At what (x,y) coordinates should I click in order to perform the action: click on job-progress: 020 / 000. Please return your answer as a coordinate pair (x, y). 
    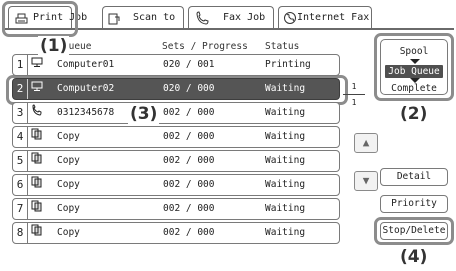
    Looking at the image, I should click on (189, 88).